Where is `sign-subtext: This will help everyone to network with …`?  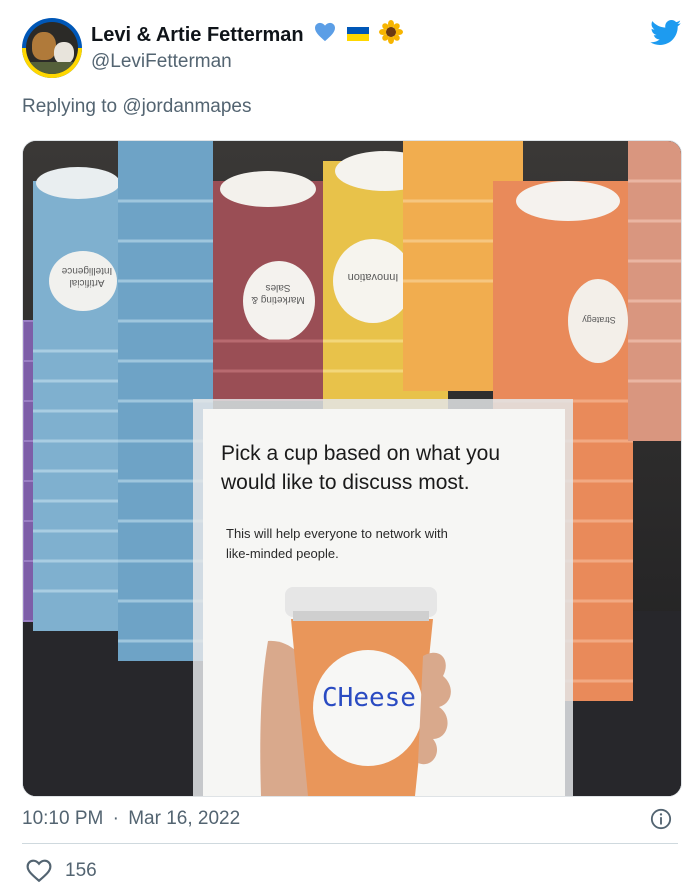
sign-subtext: This will help everyone to network with … is located at coordinates (337, 543).